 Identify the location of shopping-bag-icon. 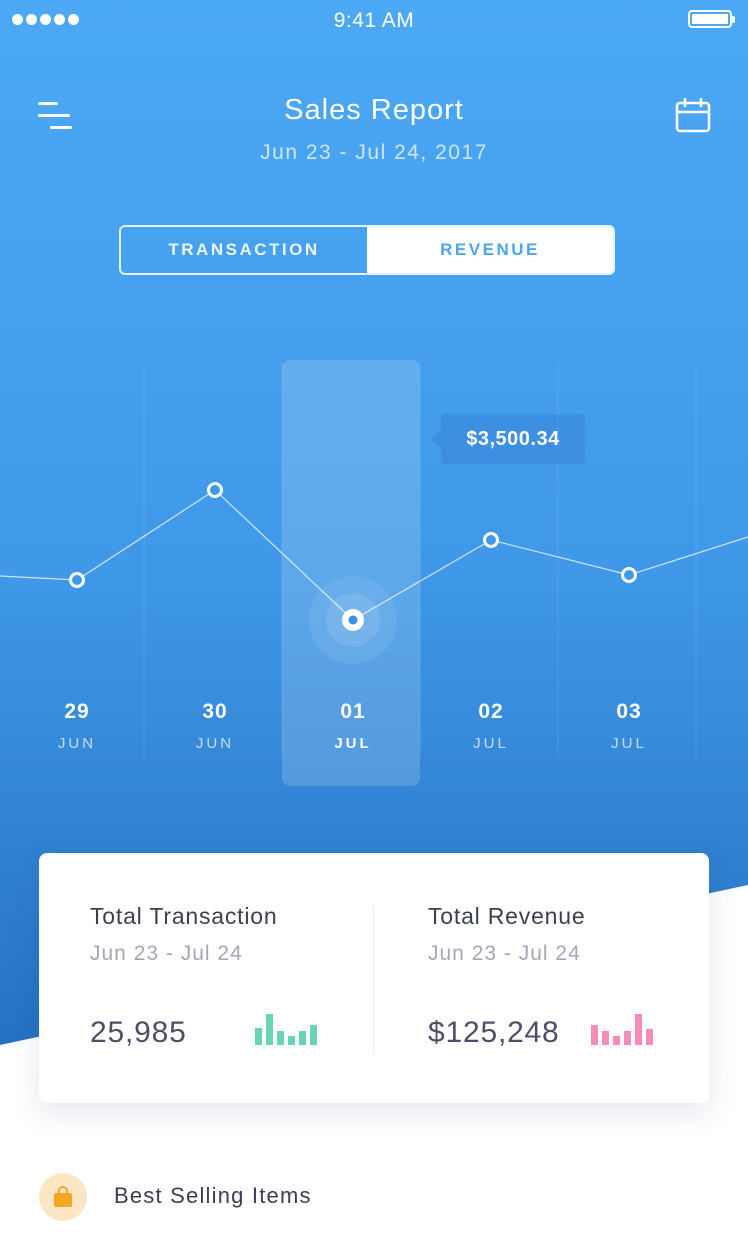
(63, 1197).